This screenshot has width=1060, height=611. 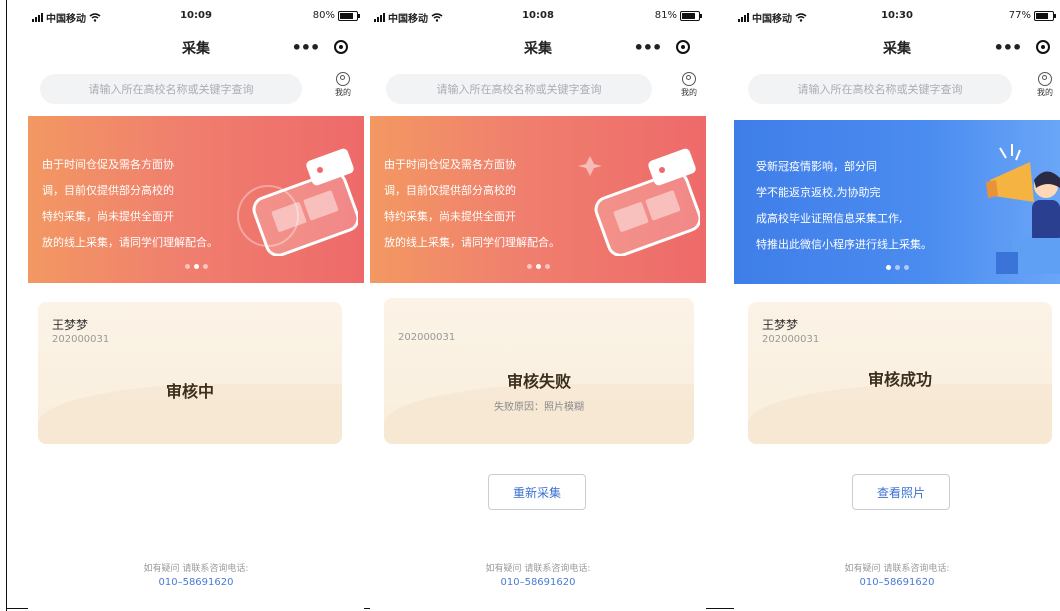 What do you see at coordinates (336, 15) in the screenshot?
I see `battery-group: 80%` at bounding box center [336, 15].